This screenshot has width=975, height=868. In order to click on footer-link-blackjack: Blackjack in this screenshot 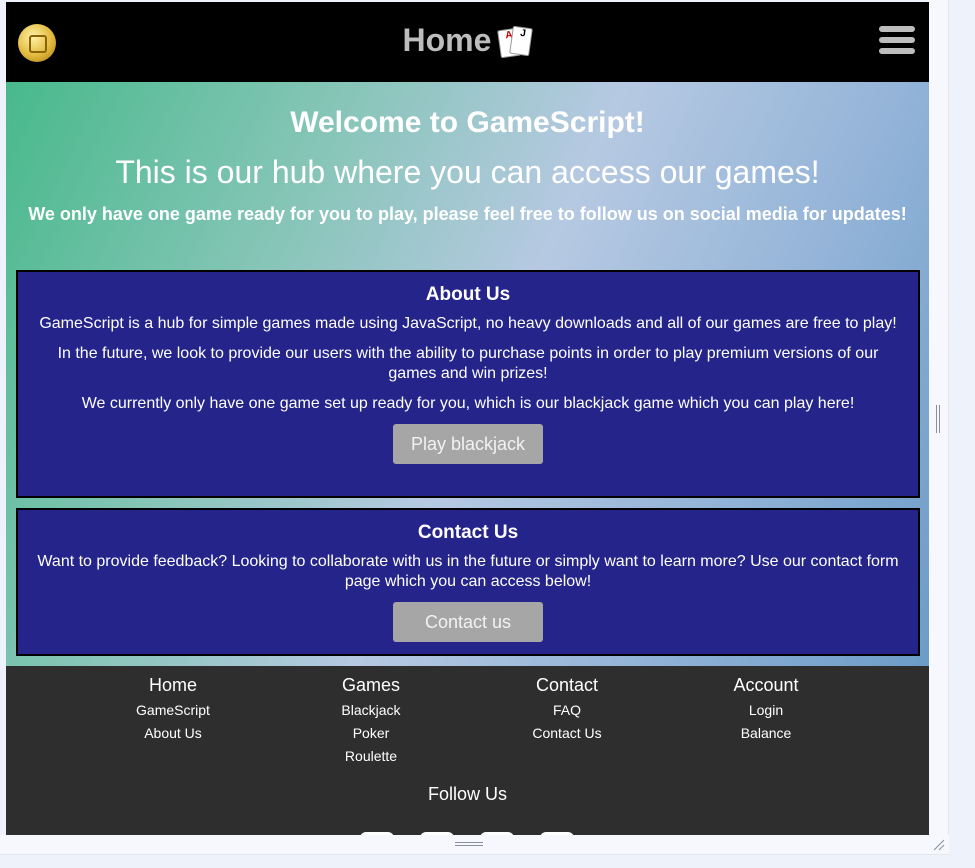, I will do `click(371, 710)`.